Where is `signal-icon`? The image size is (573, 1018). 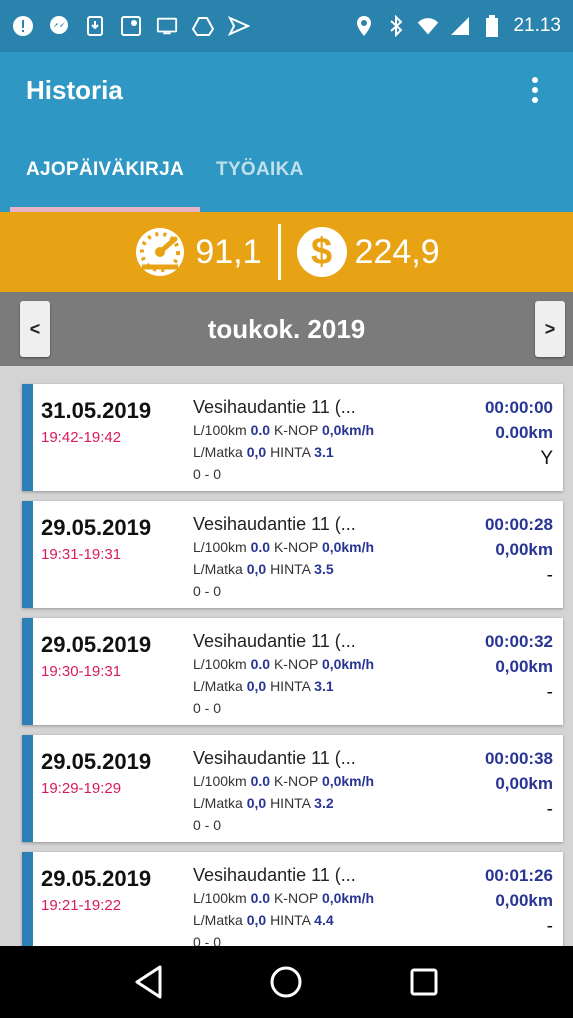
signal-icon is located at coordinates (460, 26).